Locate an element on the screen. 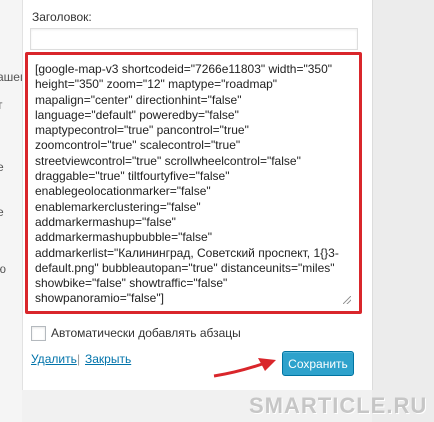 This screenshot has height=422, width=434. auto-paragraph-checkbox is located at coordinates (38, 333).